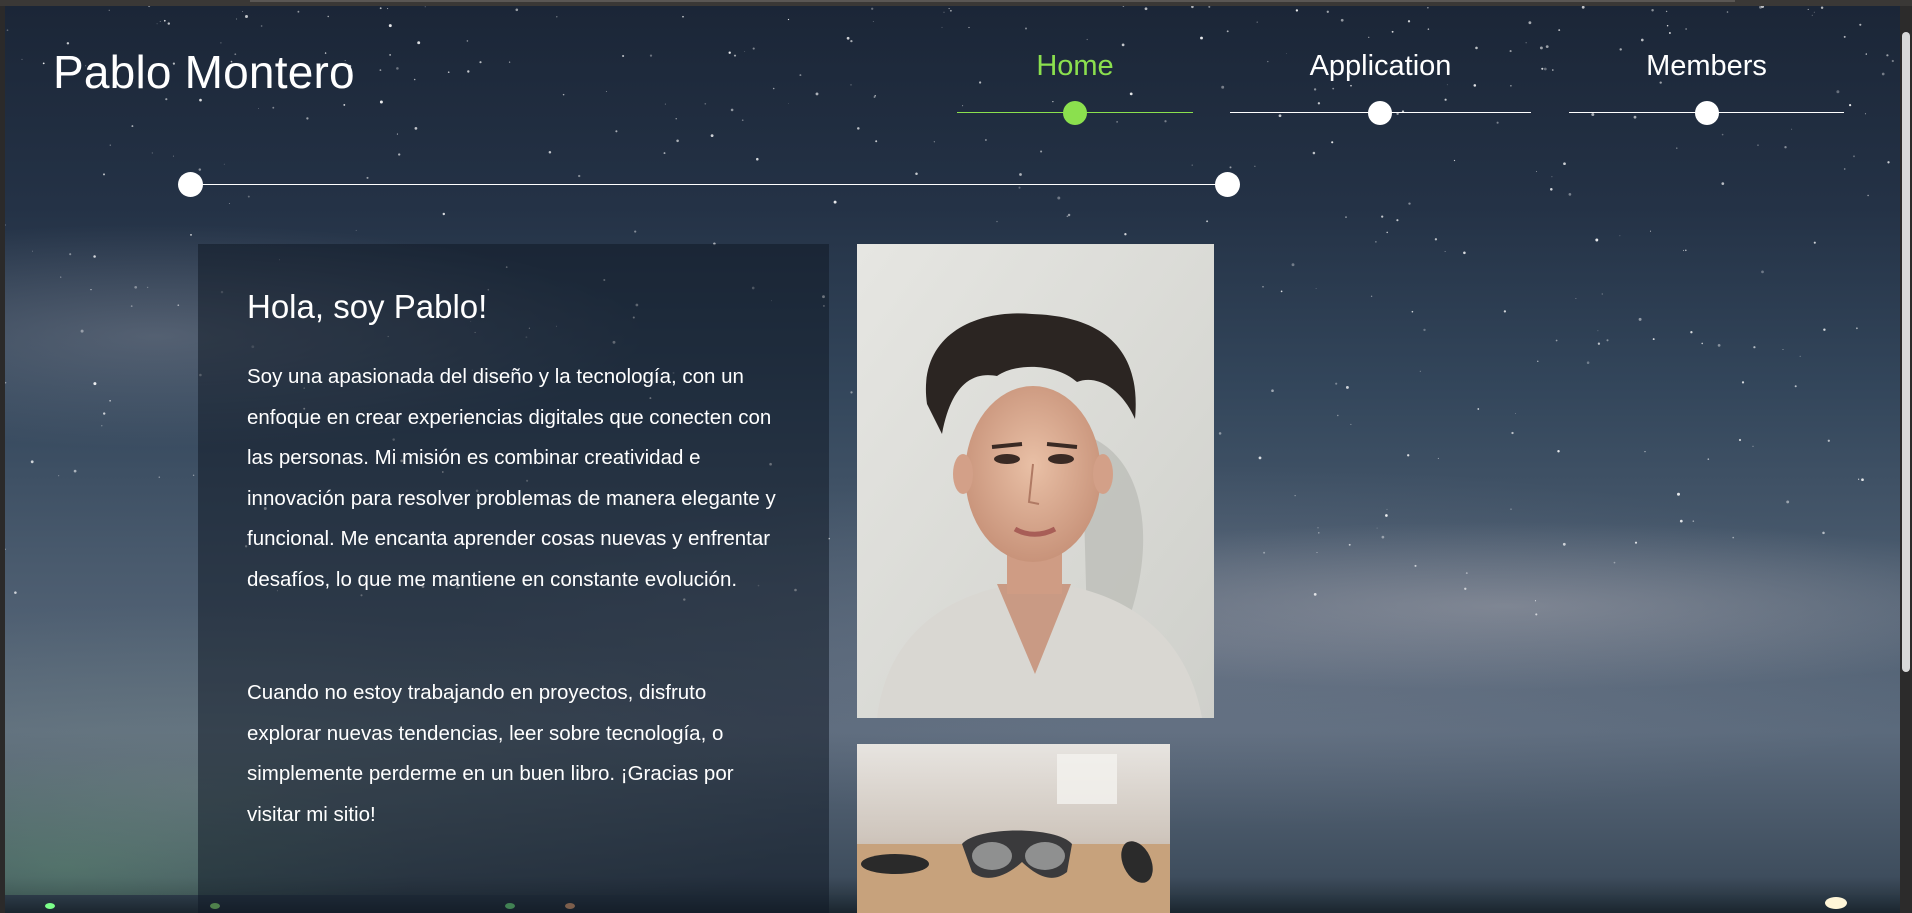  I want to click on nav-home: Home, so click(1075, 90).